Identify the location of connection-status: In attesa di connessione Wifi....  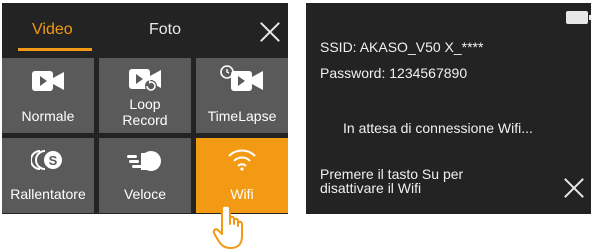
(438, 128).